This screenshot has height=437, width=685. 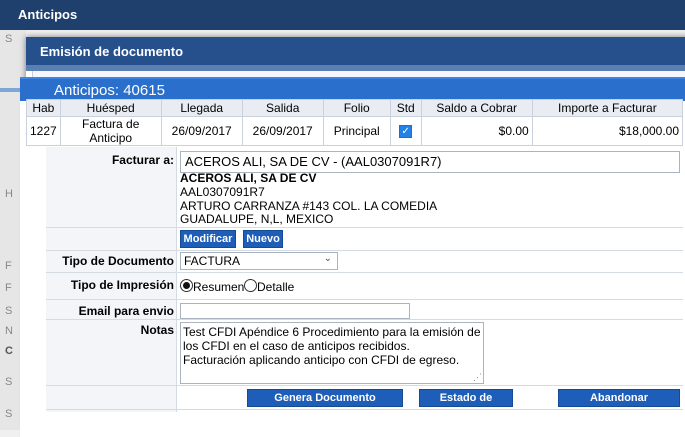 What do you see at coordinates (276, 287) in the screenshot?
I see `detalle-label: Detalle` at bounding box center [276, 287].